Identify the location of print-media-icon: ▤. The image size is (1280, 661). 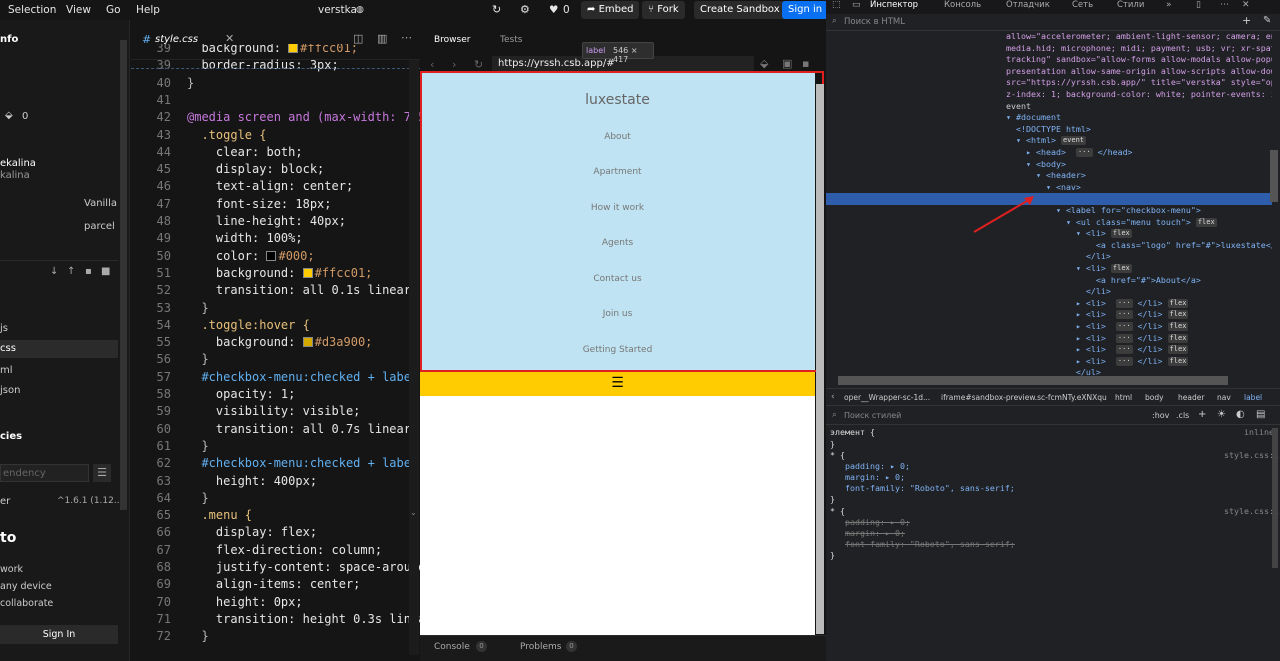
(1260, 414).